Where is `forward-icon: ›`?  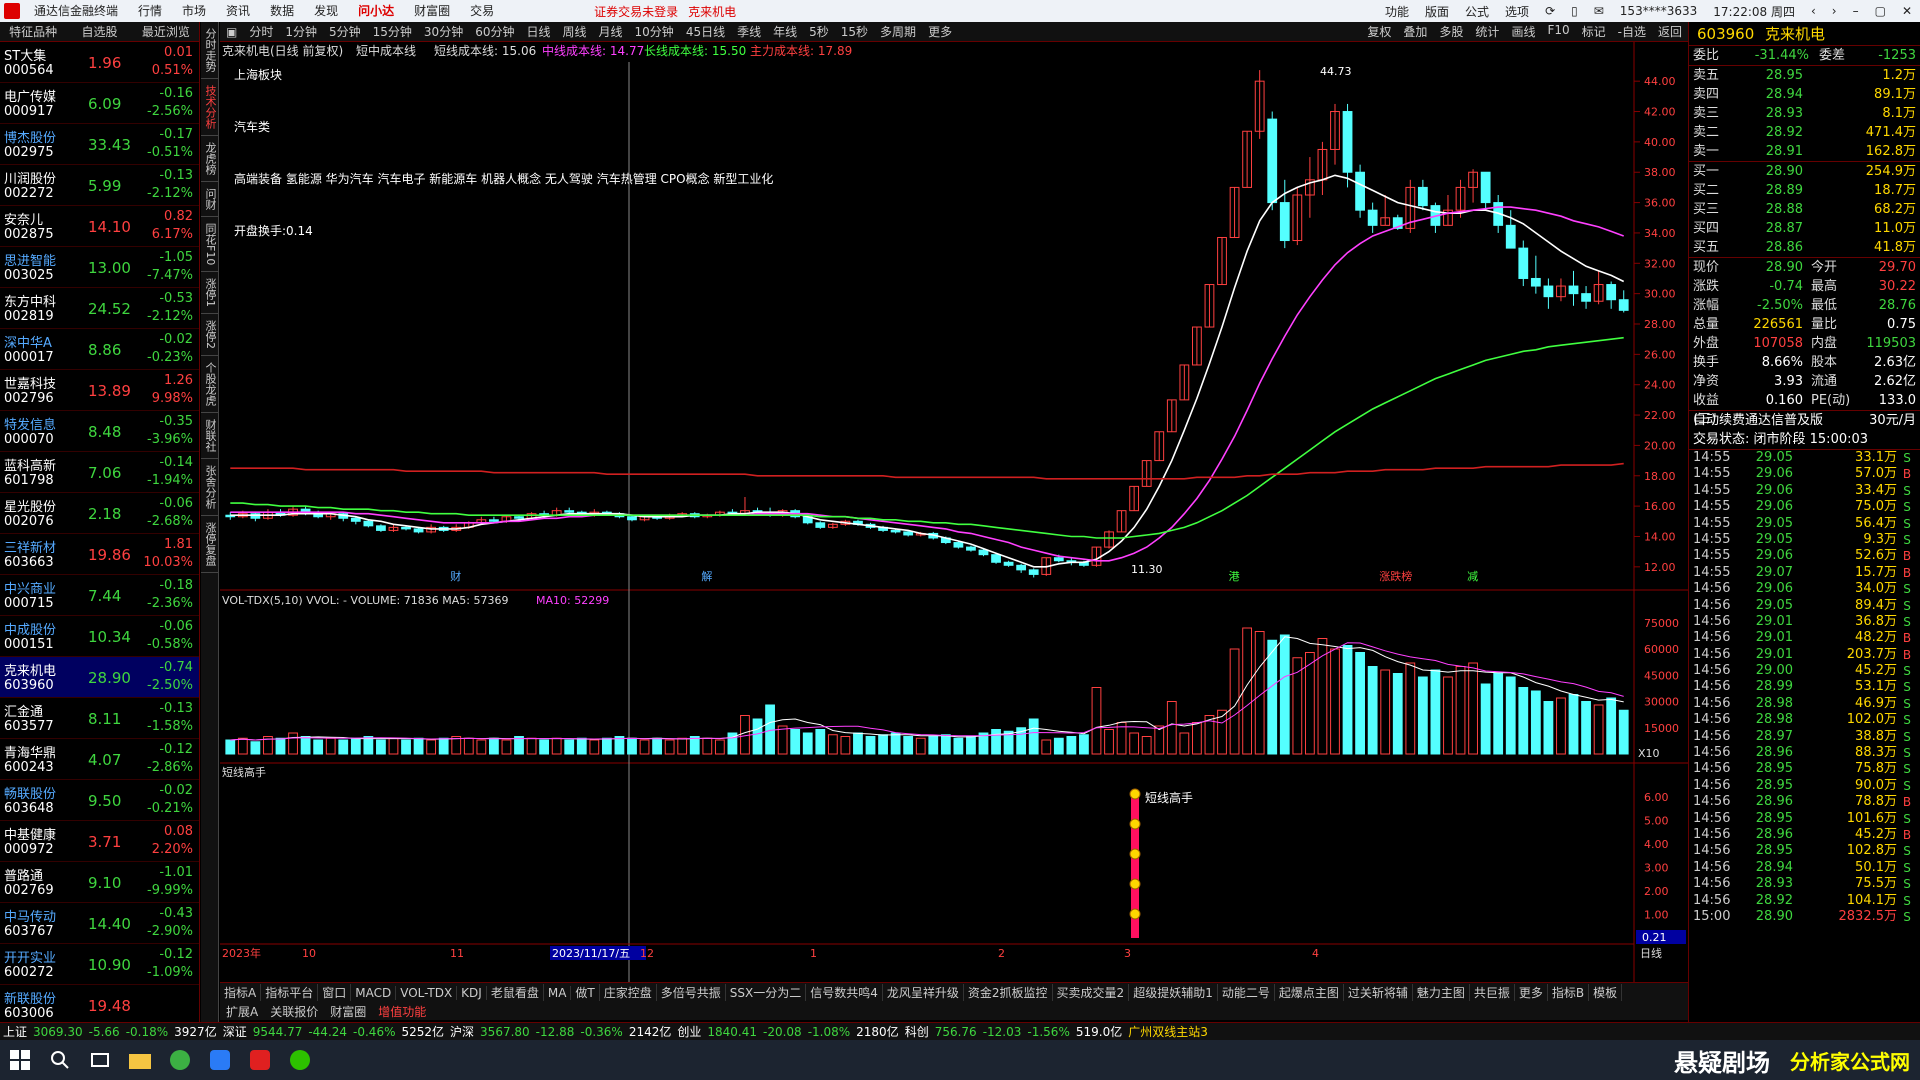
forward-icon: › is located at coordinates (1834, 11).